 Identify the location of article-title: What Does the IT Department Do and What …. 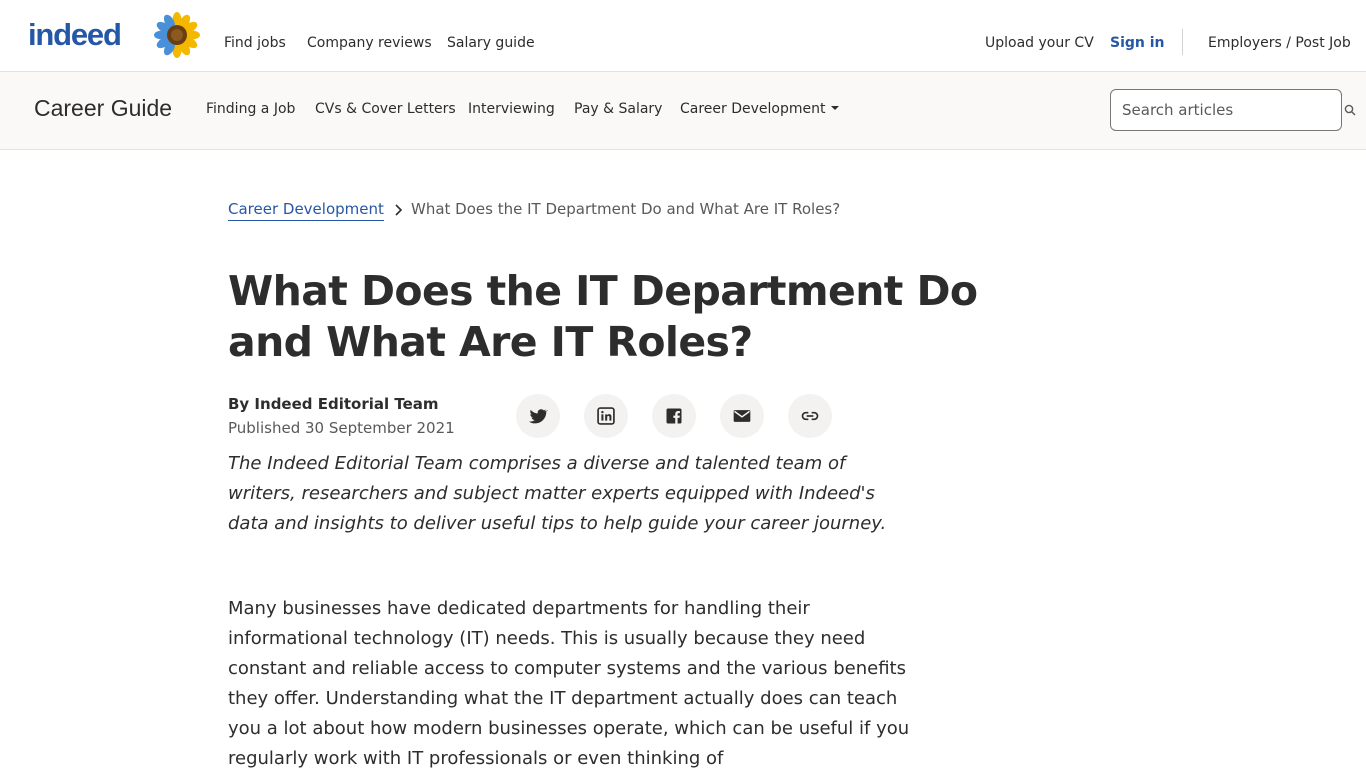
(603, 316).